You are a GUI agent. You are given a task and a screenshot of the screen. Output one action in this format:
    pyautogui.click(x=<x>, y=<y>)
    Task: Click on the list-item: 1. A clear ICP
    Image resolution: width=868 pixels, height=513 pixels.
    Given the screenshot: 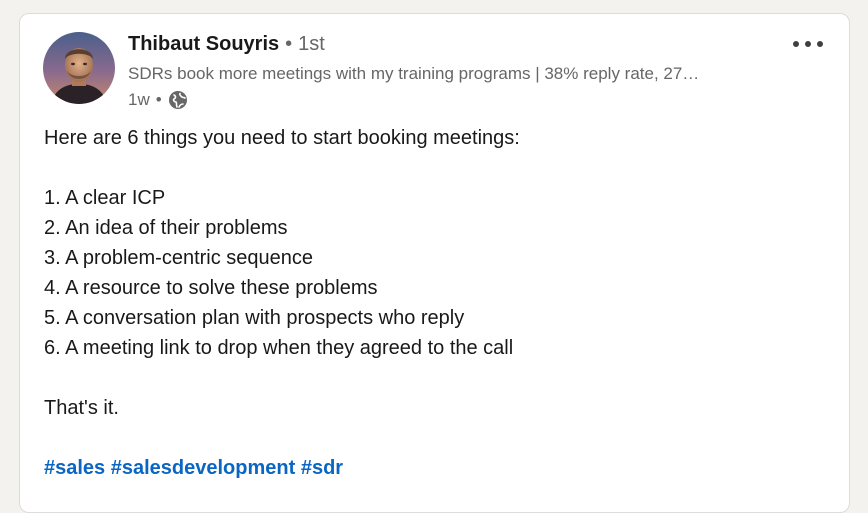 What is the action you would take?
    pyautogui.click(x=105, y=198)
    